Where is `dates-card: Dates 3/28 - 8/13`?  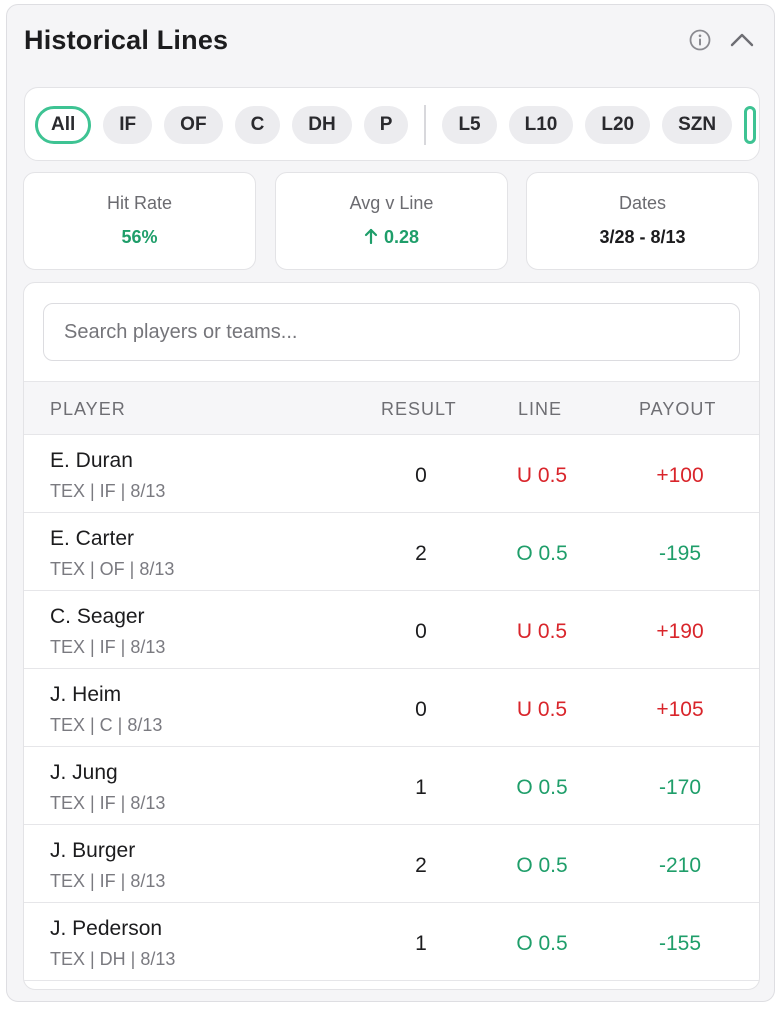
dates-card: Dates 3/28 - 8/13 is located at coordinates (642, 221).